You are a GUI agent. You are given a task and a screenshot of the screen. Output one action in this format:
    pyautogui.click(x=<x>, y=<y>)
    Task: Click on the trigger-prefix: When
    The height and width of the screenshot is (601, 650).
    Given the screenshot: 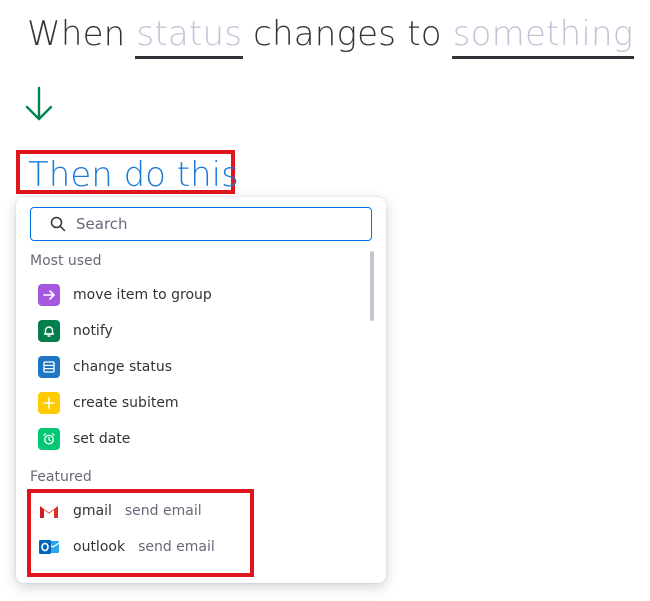 What is the action you would take?
    pyautogui.click(x=76, y=34)
    